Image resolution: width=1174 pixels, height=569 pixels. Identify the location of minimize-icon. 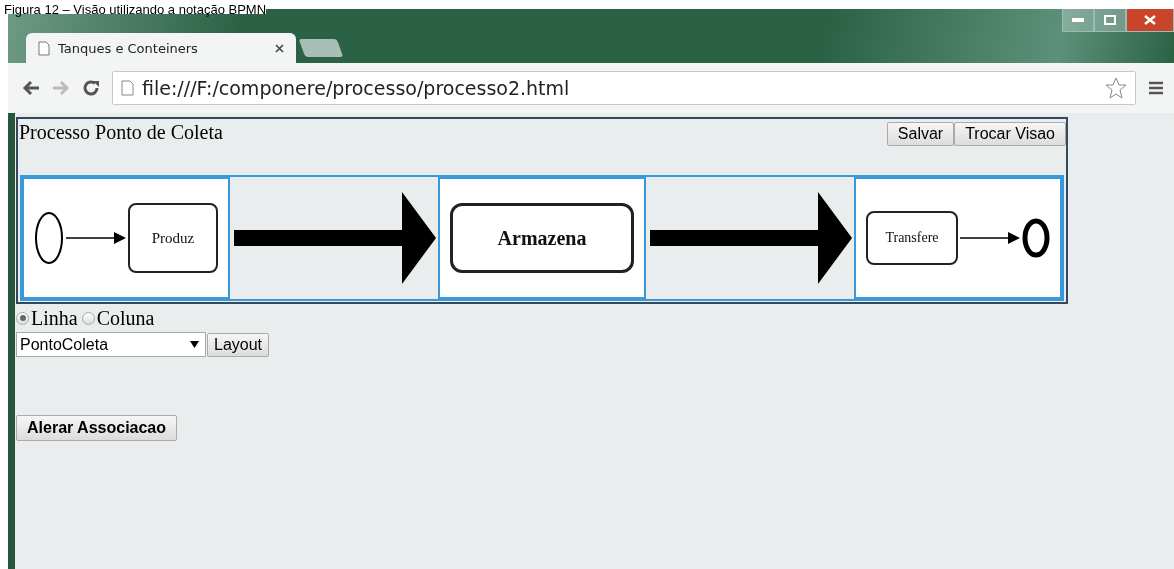
(1078, 20).